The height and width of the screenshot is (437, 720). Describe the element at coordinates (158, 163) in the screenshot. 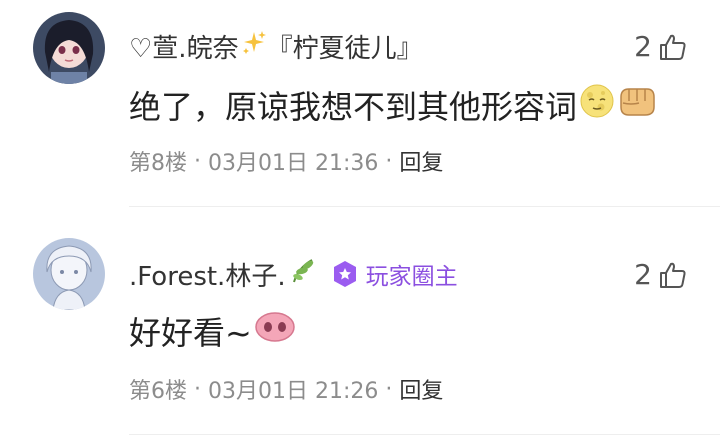

I see `floor-label: 第8楼` at that location.